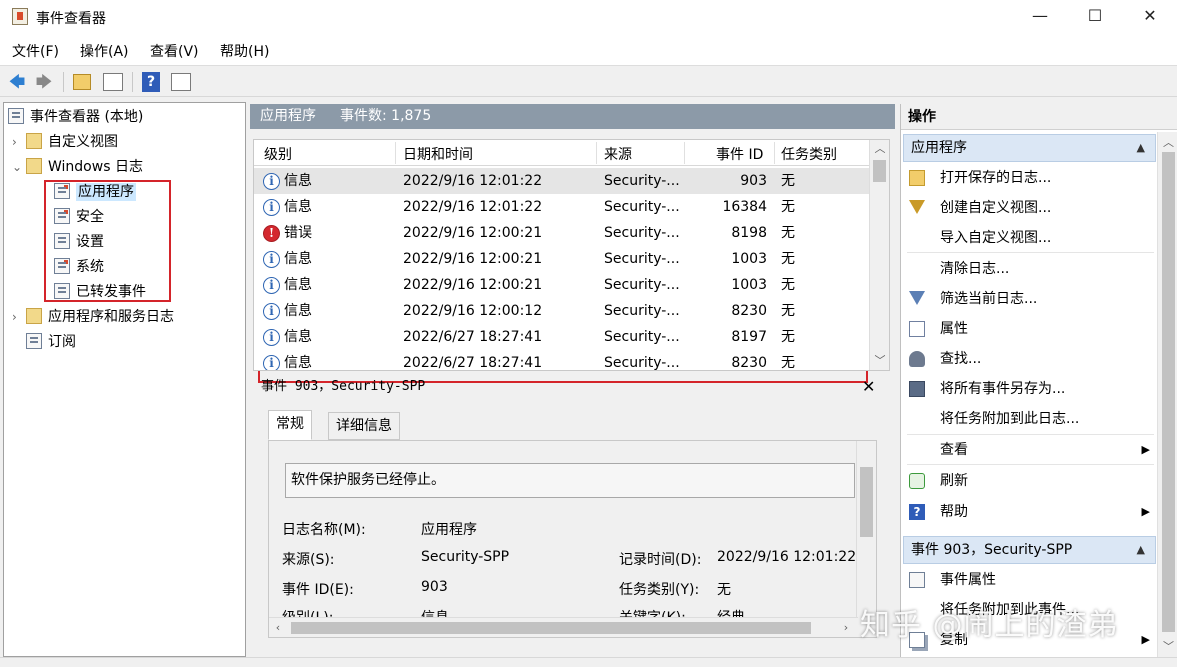 The height and width of the screenshot is (667, 1177). I want to click on menu-view: 查看(V), so click(174, 51).